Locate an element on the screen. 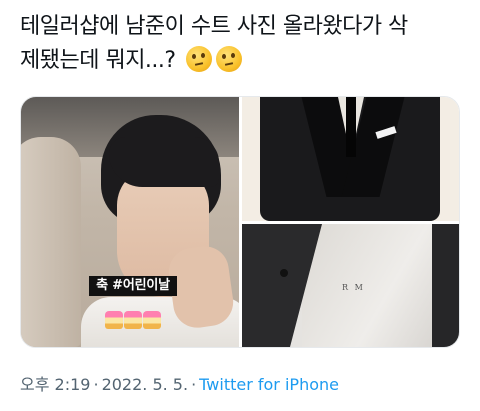 Image resolution: width=480 pixels, height=411 pixels. tweet-text-line-2: 제됐는데 뭐지...? is located at coordinates (245, 61).